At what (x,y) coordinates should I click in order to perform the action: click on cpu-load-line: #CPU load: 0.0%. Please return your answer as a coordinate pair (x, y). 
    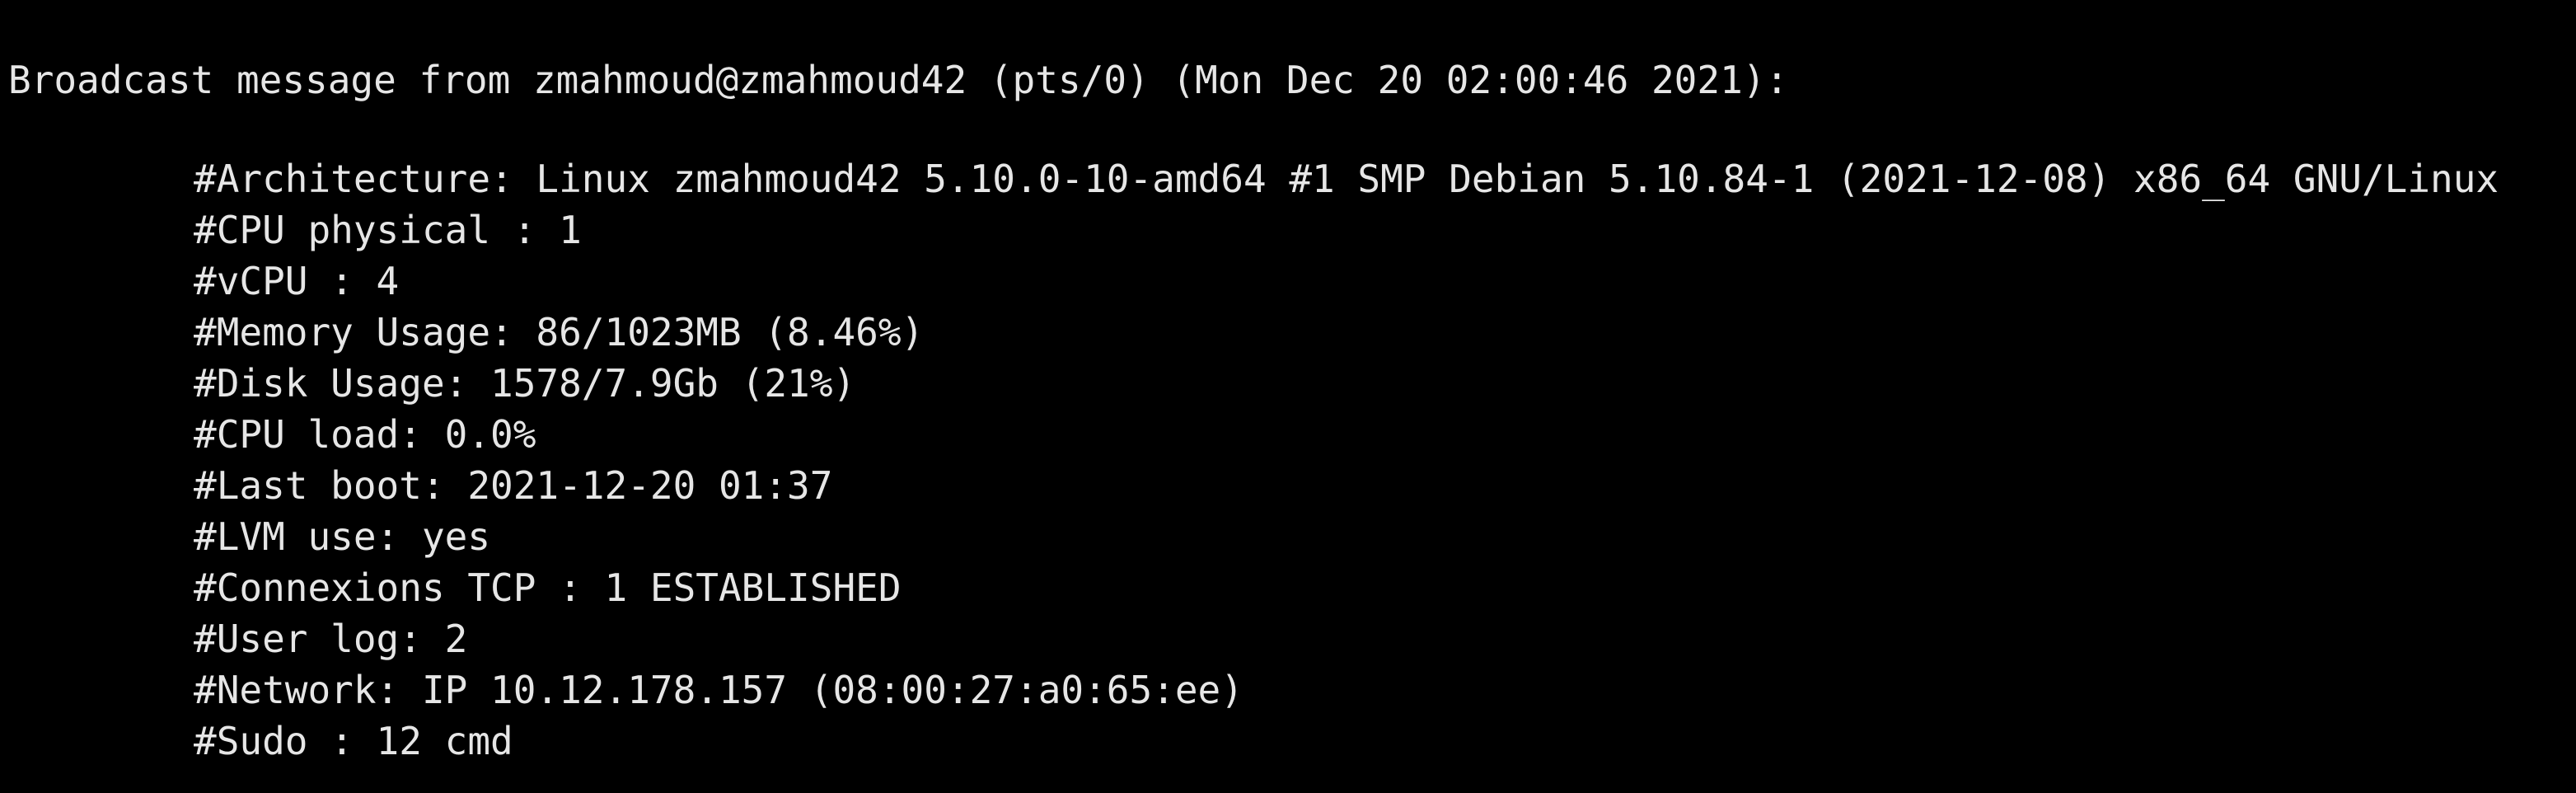
    Looking at the image, I should click on (365, 434).